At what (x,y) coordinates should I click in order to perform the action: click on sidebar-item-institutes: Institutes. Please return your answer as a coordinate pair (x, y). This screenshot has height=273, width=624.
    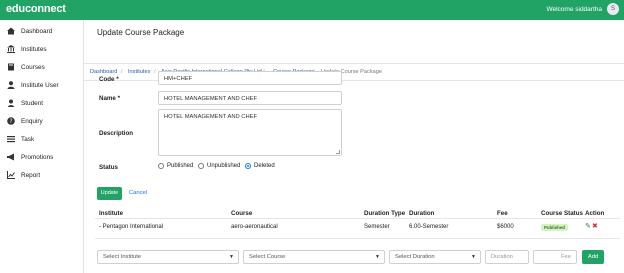
    Looking at the image, I should click on (26, 49).